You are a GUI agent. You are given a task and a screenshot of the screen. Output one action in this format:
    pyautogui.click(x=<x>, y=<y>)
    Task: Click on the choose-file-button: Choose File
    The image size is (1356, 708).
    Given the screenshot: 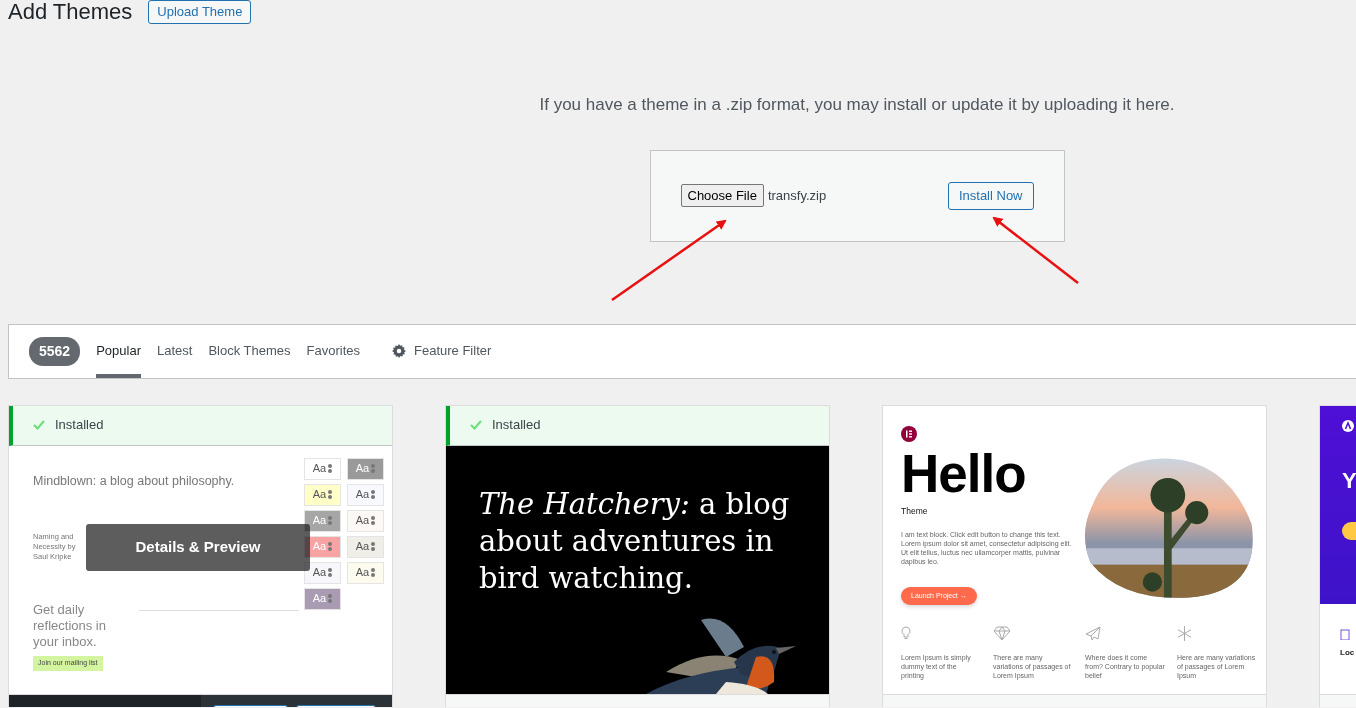 What is the action you would take?
    pyautogui.click(x=722, y=195)
    